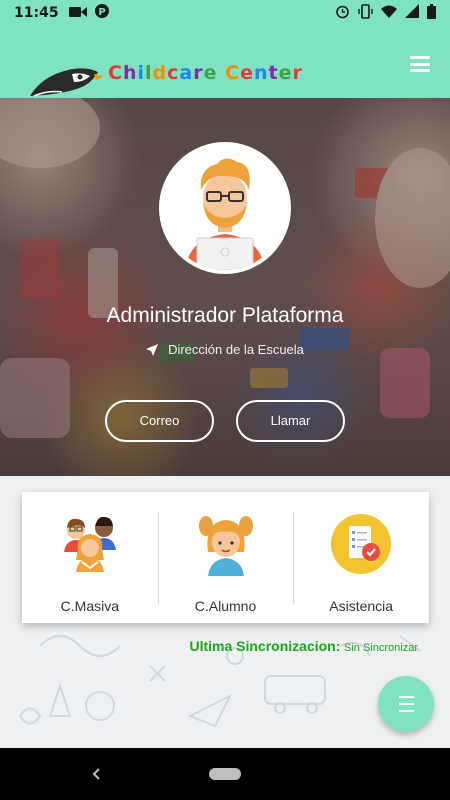 This screenshot has height=800, width=450. Describe the element at coordinates (67, 80) in the screenshot. I see `penguin-logo-icon` at that location.